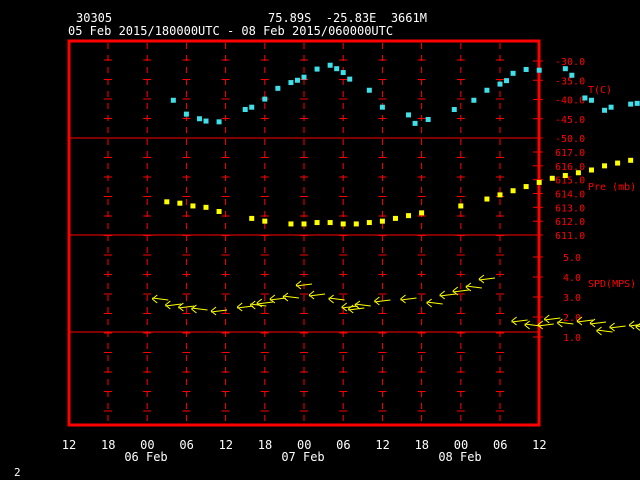 Image resolution: width=640 pixels, height=480 pixels. What do you see at coordinates (302, 457) in the screenshot?
I see `x-date-label: 07 Feb` at bounding box center [302, 457].